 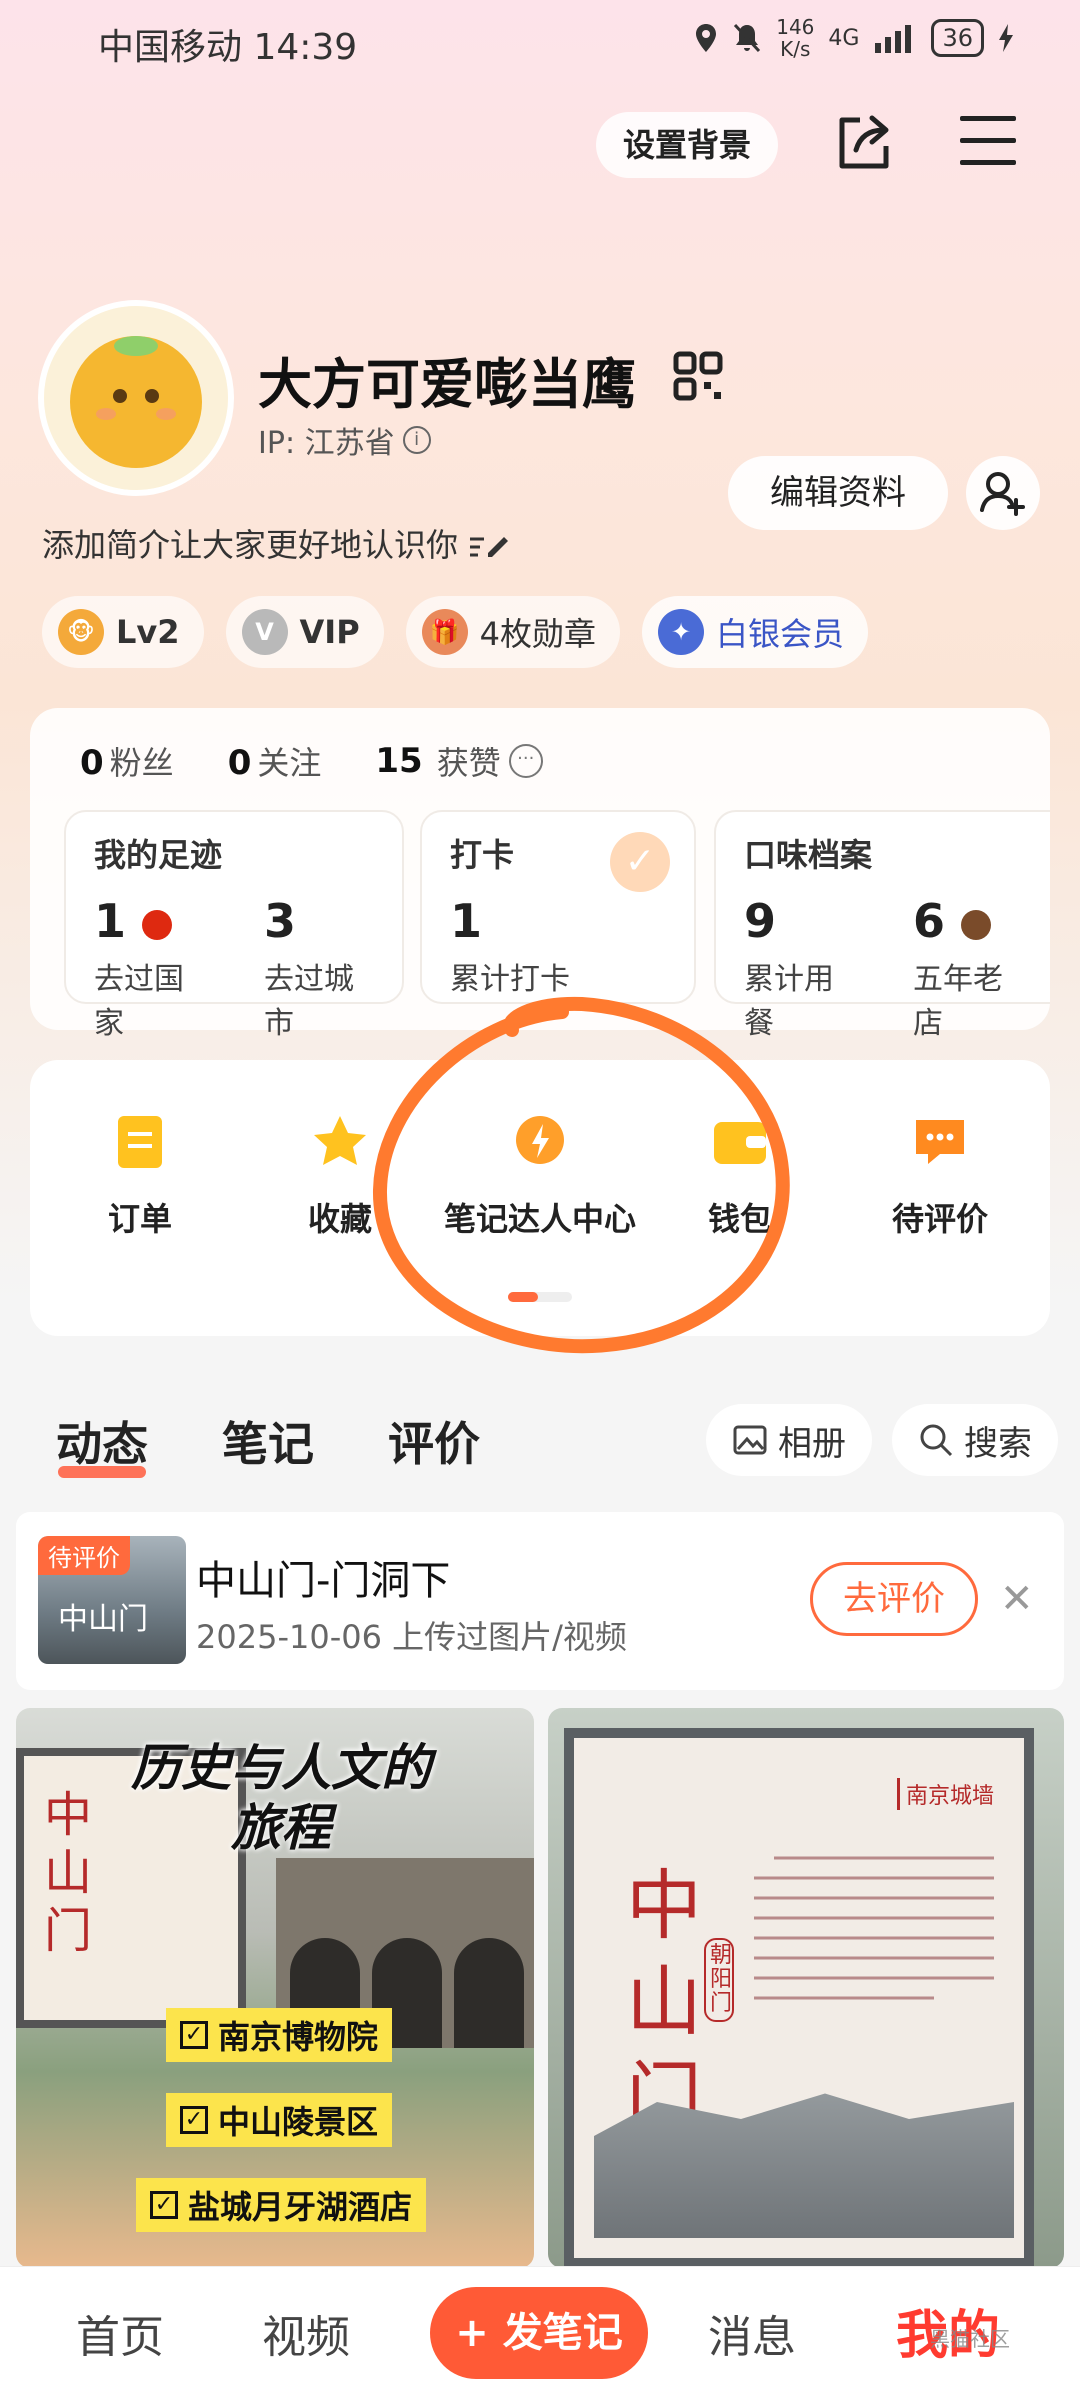 I want to click on footprint-title: 我的足迹, so click(x=158, y=855).